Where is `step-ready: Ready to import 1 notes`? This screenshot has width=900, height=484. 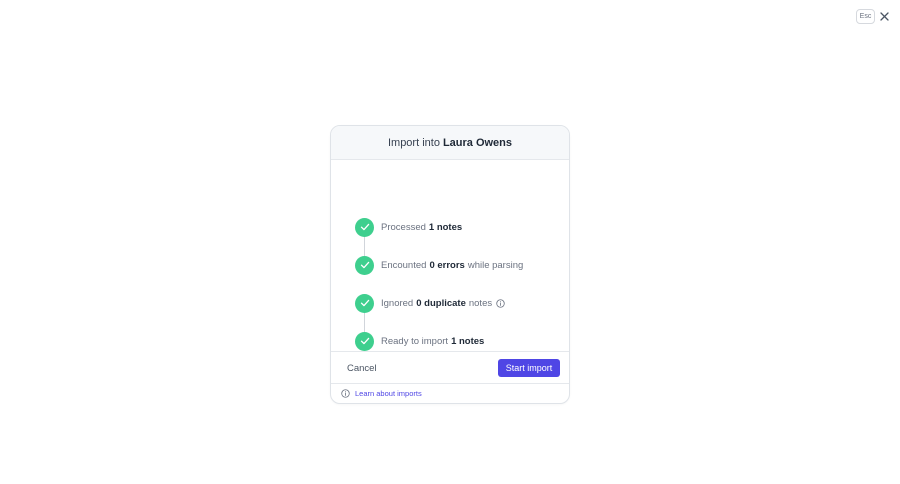 step-ready: Ready to import 1 notes is located at coordinates (419, 341).